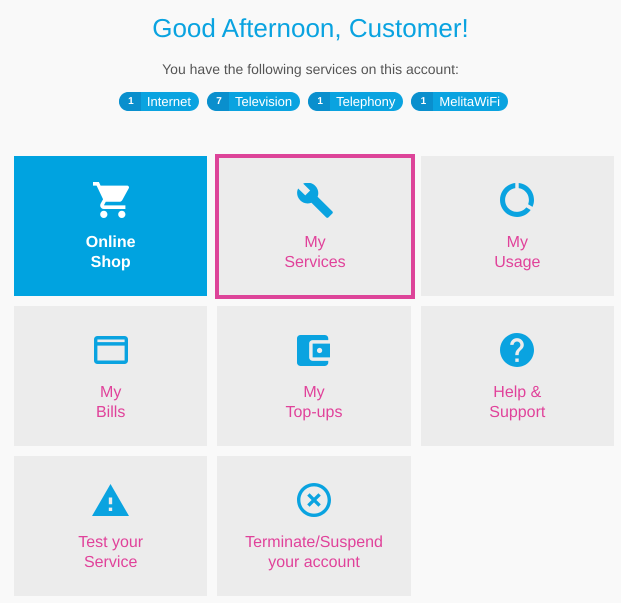  What do you see at coordinates (517, 200) in the screenshot?
I see `ring-icon` at bounding box center [517, 200].